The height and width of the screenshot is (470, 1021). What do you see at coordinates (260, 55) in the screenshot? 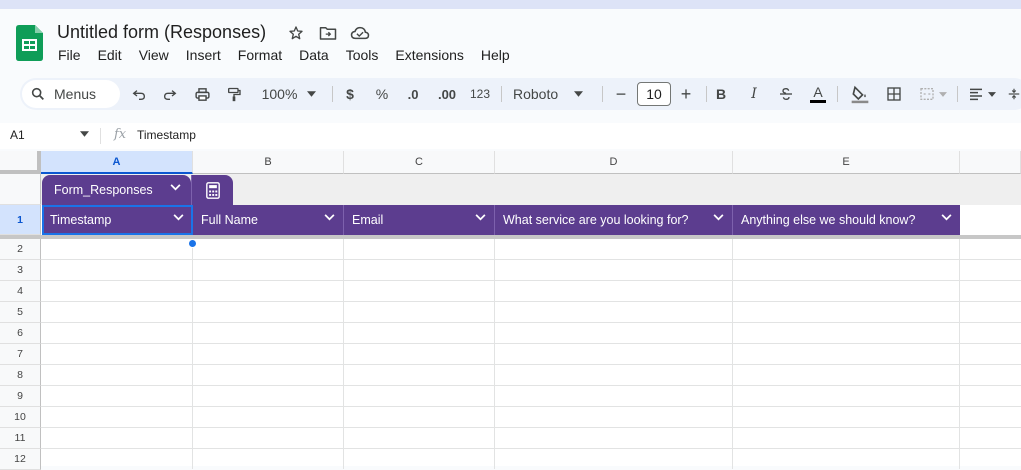
I see `menu-format: Format` at bounding box center [260, 55].